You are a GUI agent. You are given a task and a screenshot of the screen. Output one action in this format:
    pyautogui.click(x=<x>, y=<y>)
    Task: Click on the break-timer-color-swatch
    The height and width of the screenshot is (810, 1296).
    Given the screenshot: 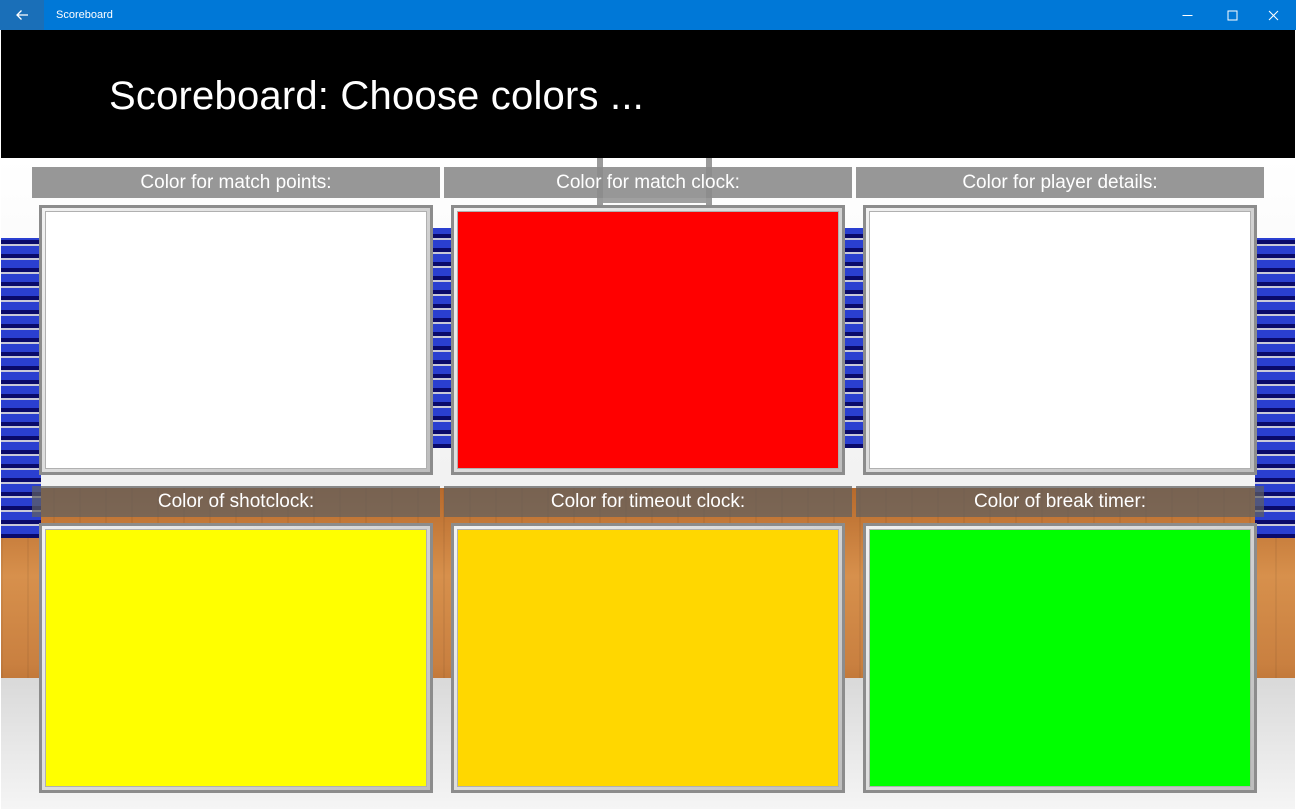 What is the action you would take?
    pyautogui.click(x=1060, y=658)
    